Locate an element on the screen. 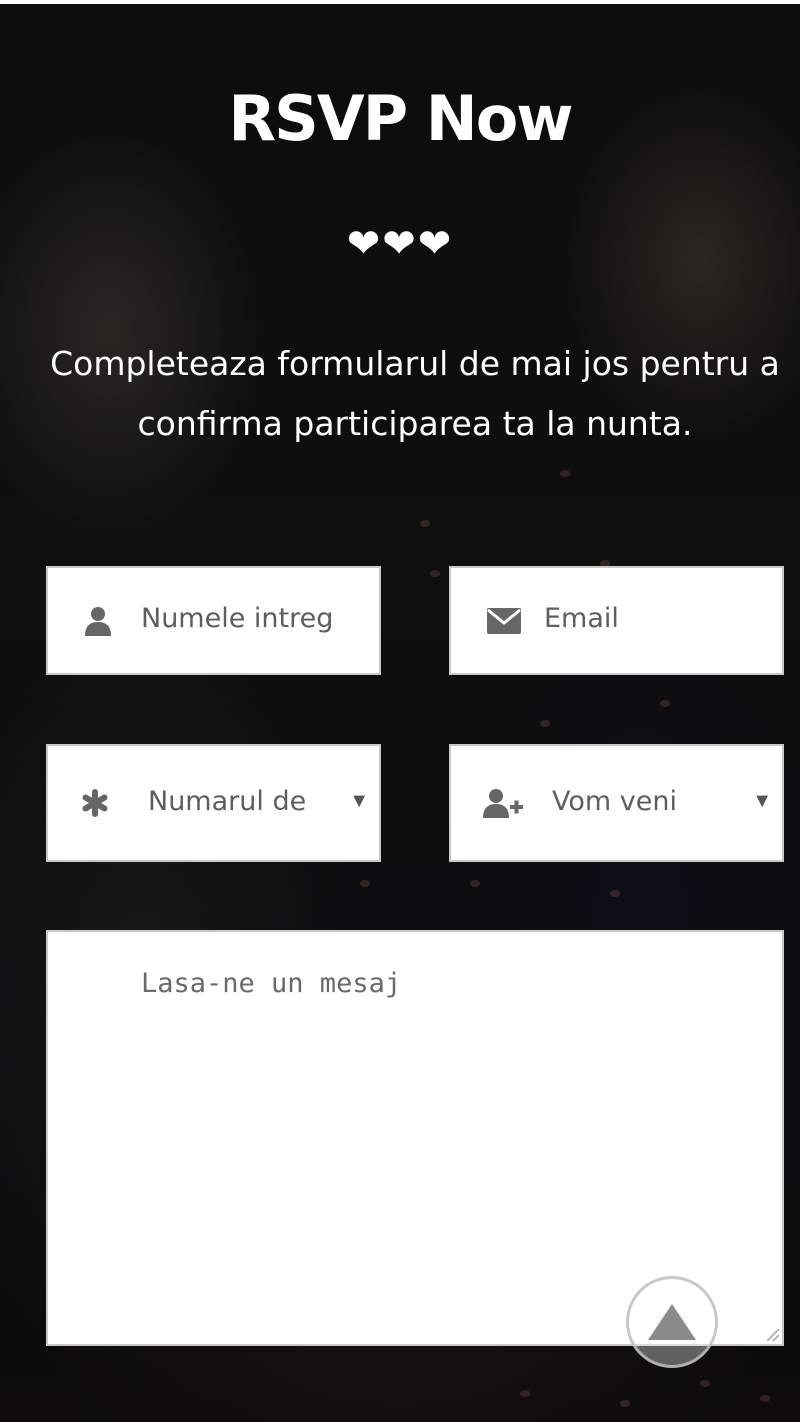 The width and height of the screenshot is (800, 1422). asterisk-icon is located at coordinates (95, 803).